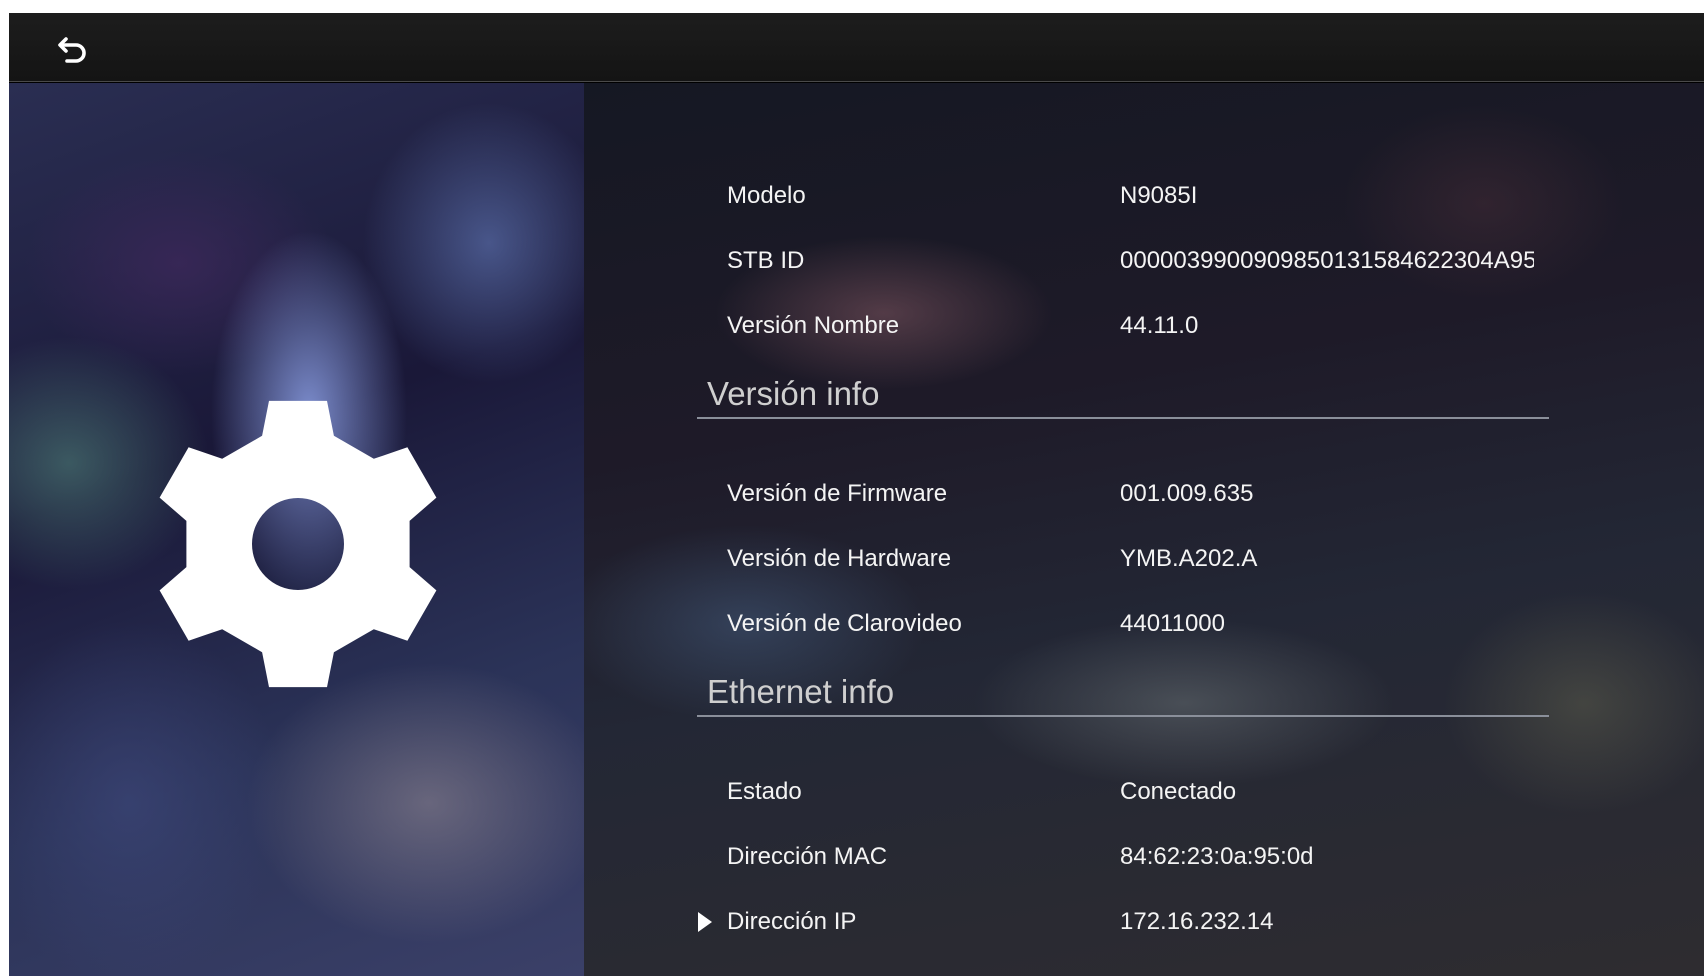 The image size is (1704, 976). I want to click on info-row-stb-id: STB ID 0000039900909850131584622304A95(, so click(1084, 261).